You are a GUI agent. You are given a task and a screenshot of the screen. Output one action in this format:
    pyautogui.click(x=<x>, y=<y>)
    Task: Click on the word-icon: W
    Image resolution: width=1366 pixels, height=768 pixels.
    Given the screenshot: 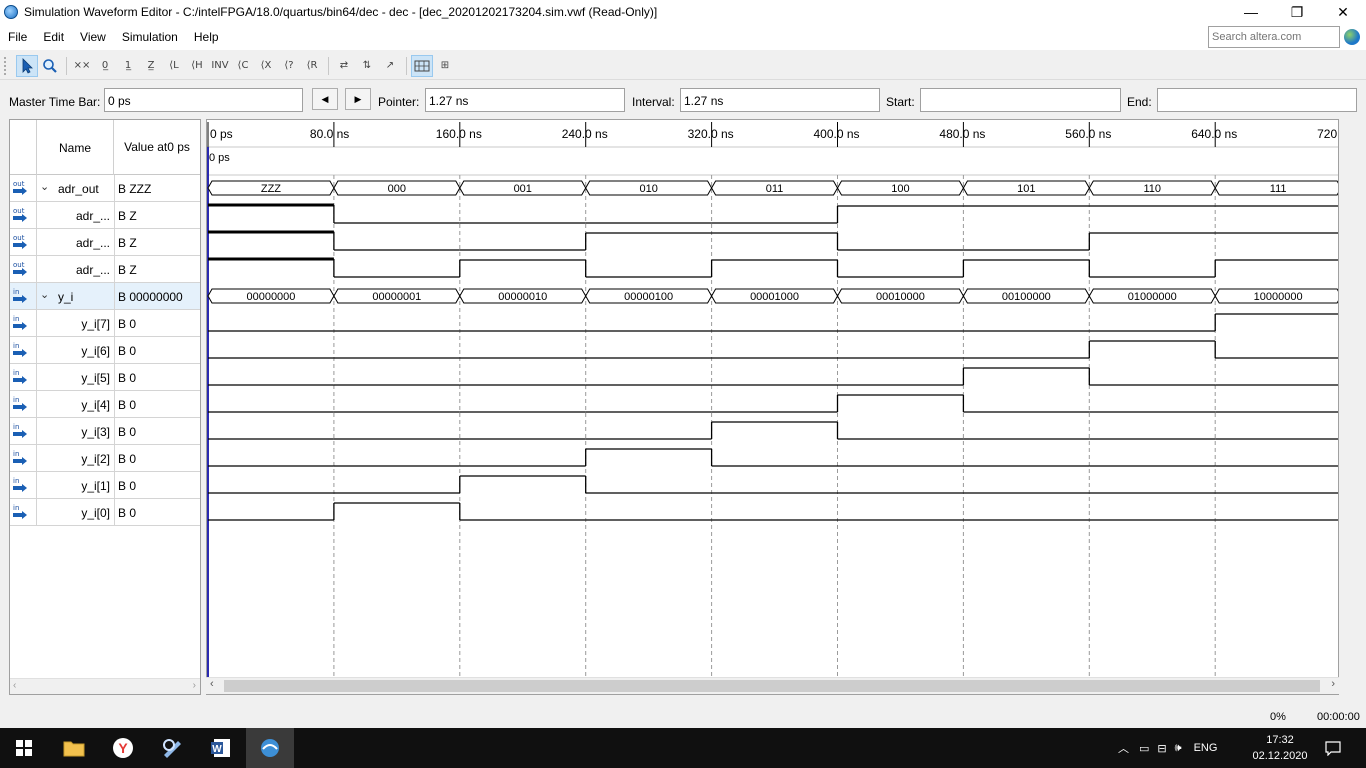 What is the action you would take?
    pyautogui.click(x=221, y=748)
    